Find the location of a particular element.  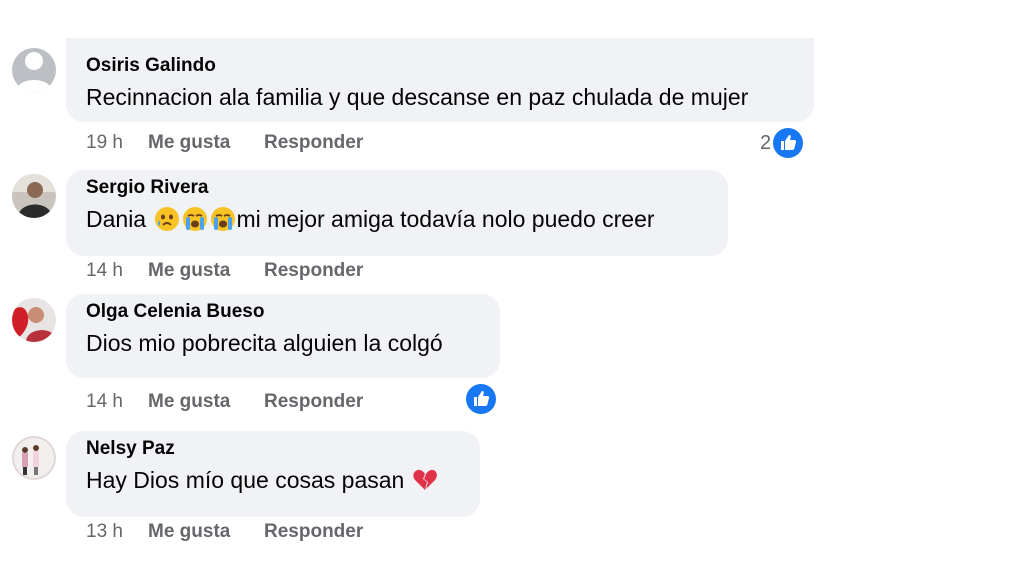

broken-heart-icon is located at coordinates (425, 479).